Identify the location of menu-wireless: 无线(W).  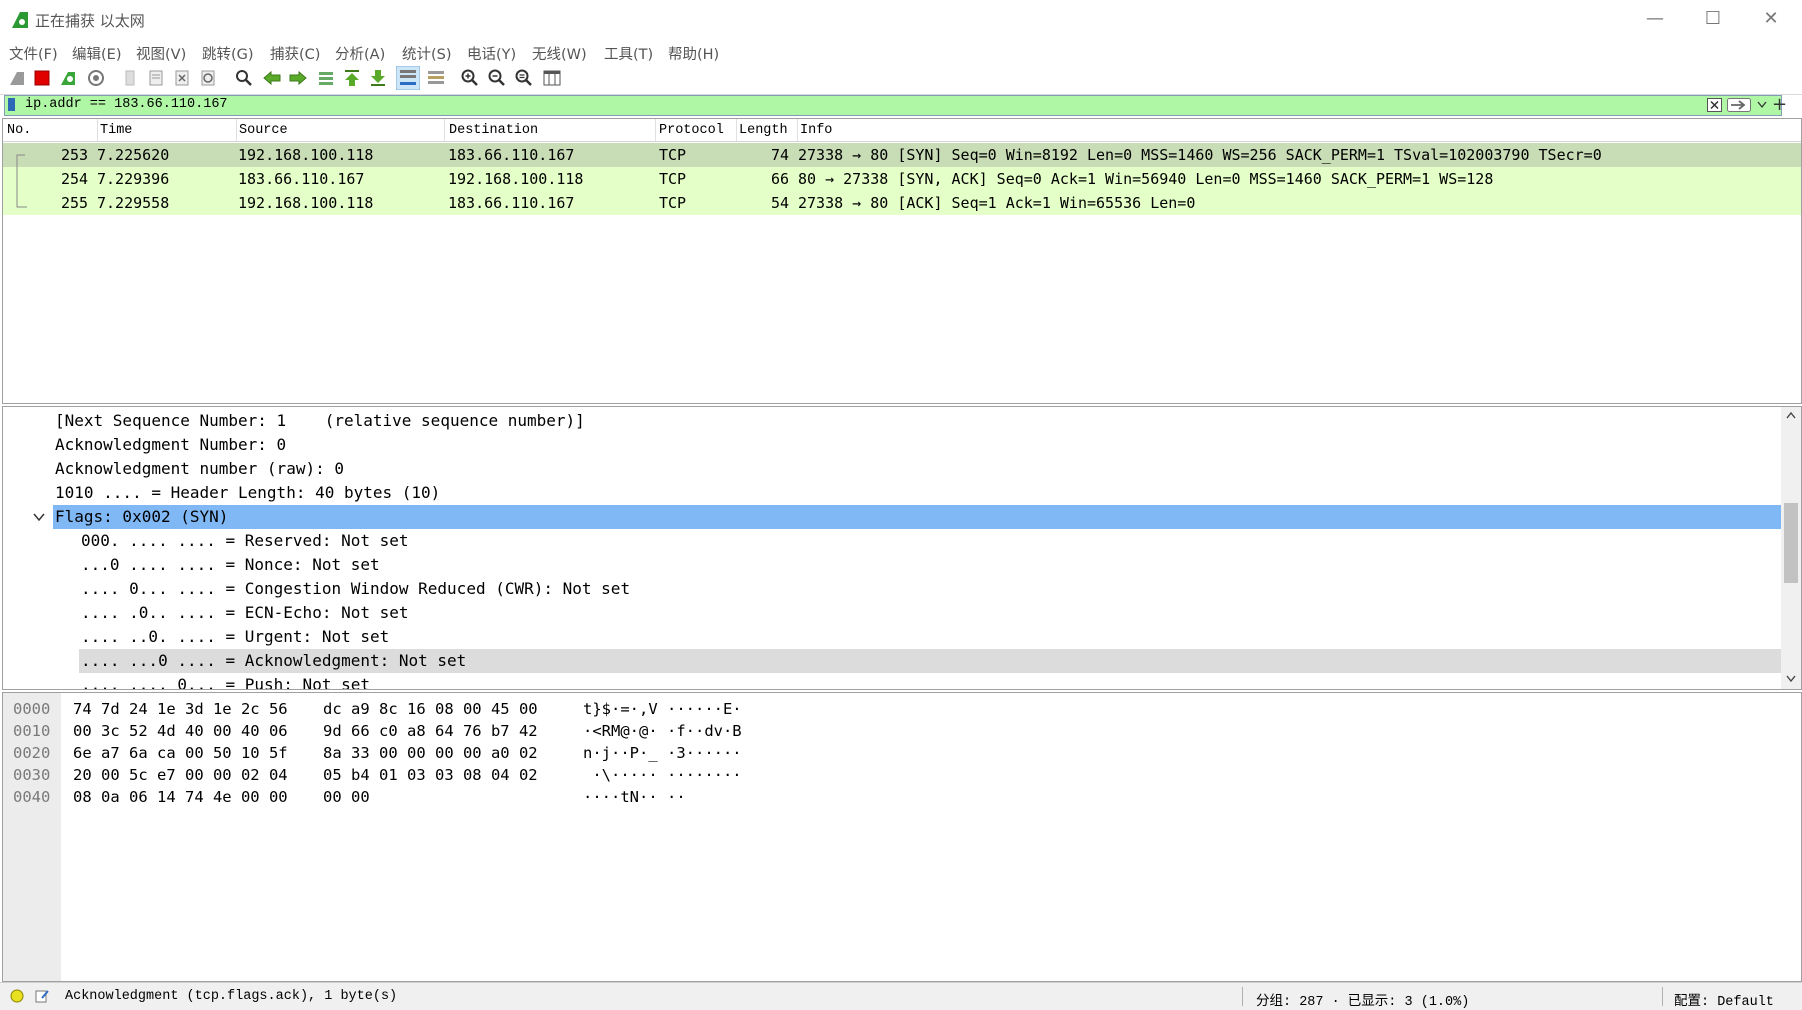
(559, 53).